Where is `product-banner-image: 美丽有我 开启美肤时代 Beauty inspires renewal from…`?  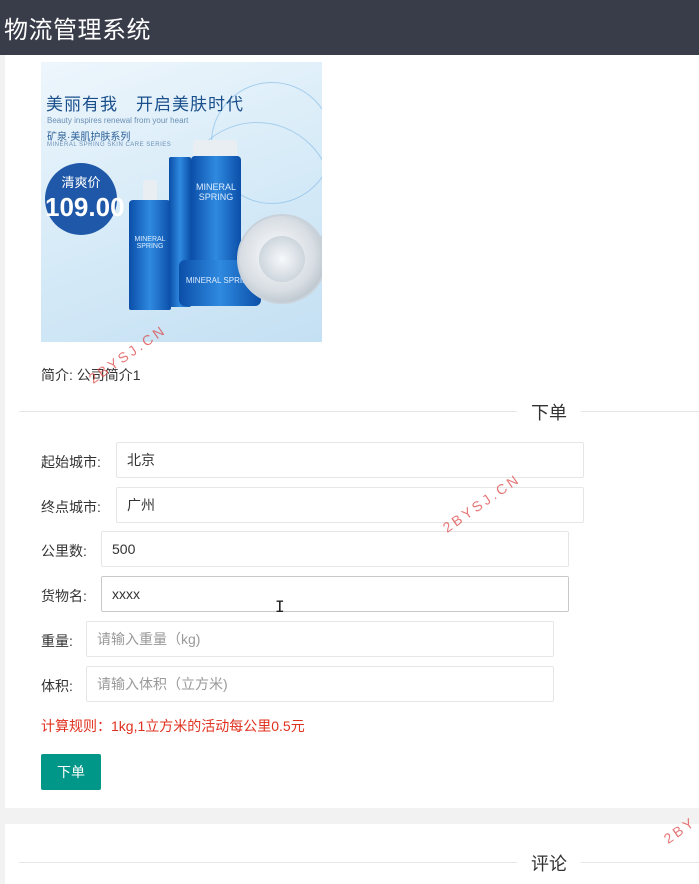
product-banner-image: 美丽有我 开启美肤时代 Beauty inspires renewal from… is located at coordinates (181, 202).